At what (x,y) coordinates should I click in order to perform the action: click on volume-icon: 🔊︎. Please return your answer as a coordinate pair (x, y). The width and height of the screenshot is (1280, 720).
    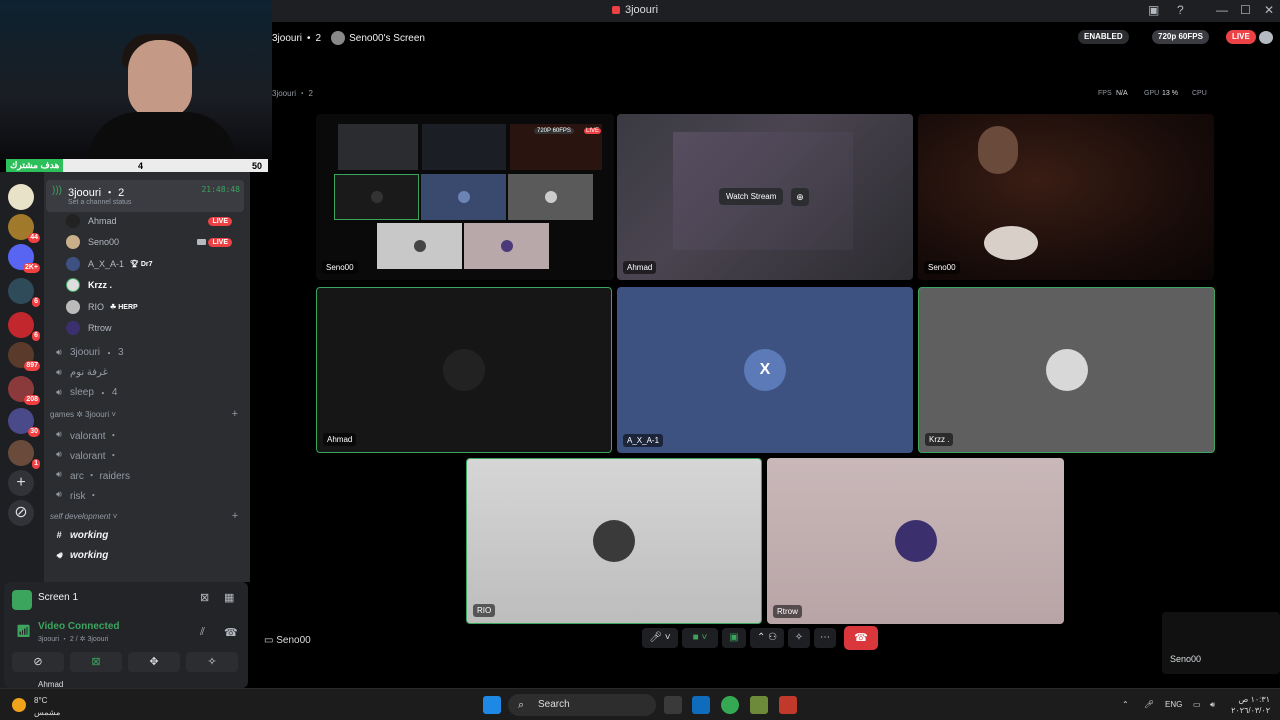
    Looking at the image, I should click on (1212, 705).